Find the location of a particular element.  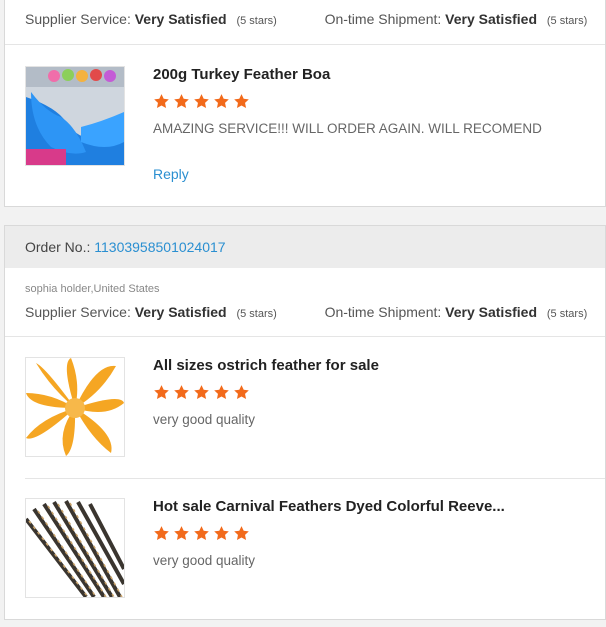

reply-link: Reply is located at coordinates (171, 174).